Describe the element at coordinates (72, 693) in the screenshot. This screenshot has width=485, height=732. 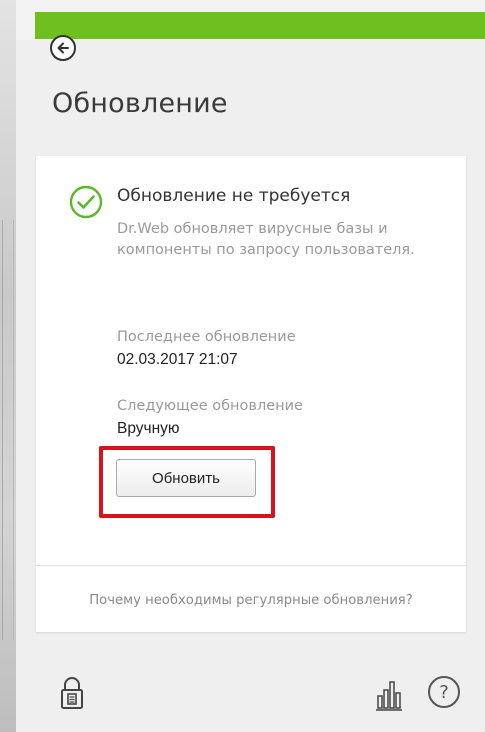
I see `lock-icon` at that location.